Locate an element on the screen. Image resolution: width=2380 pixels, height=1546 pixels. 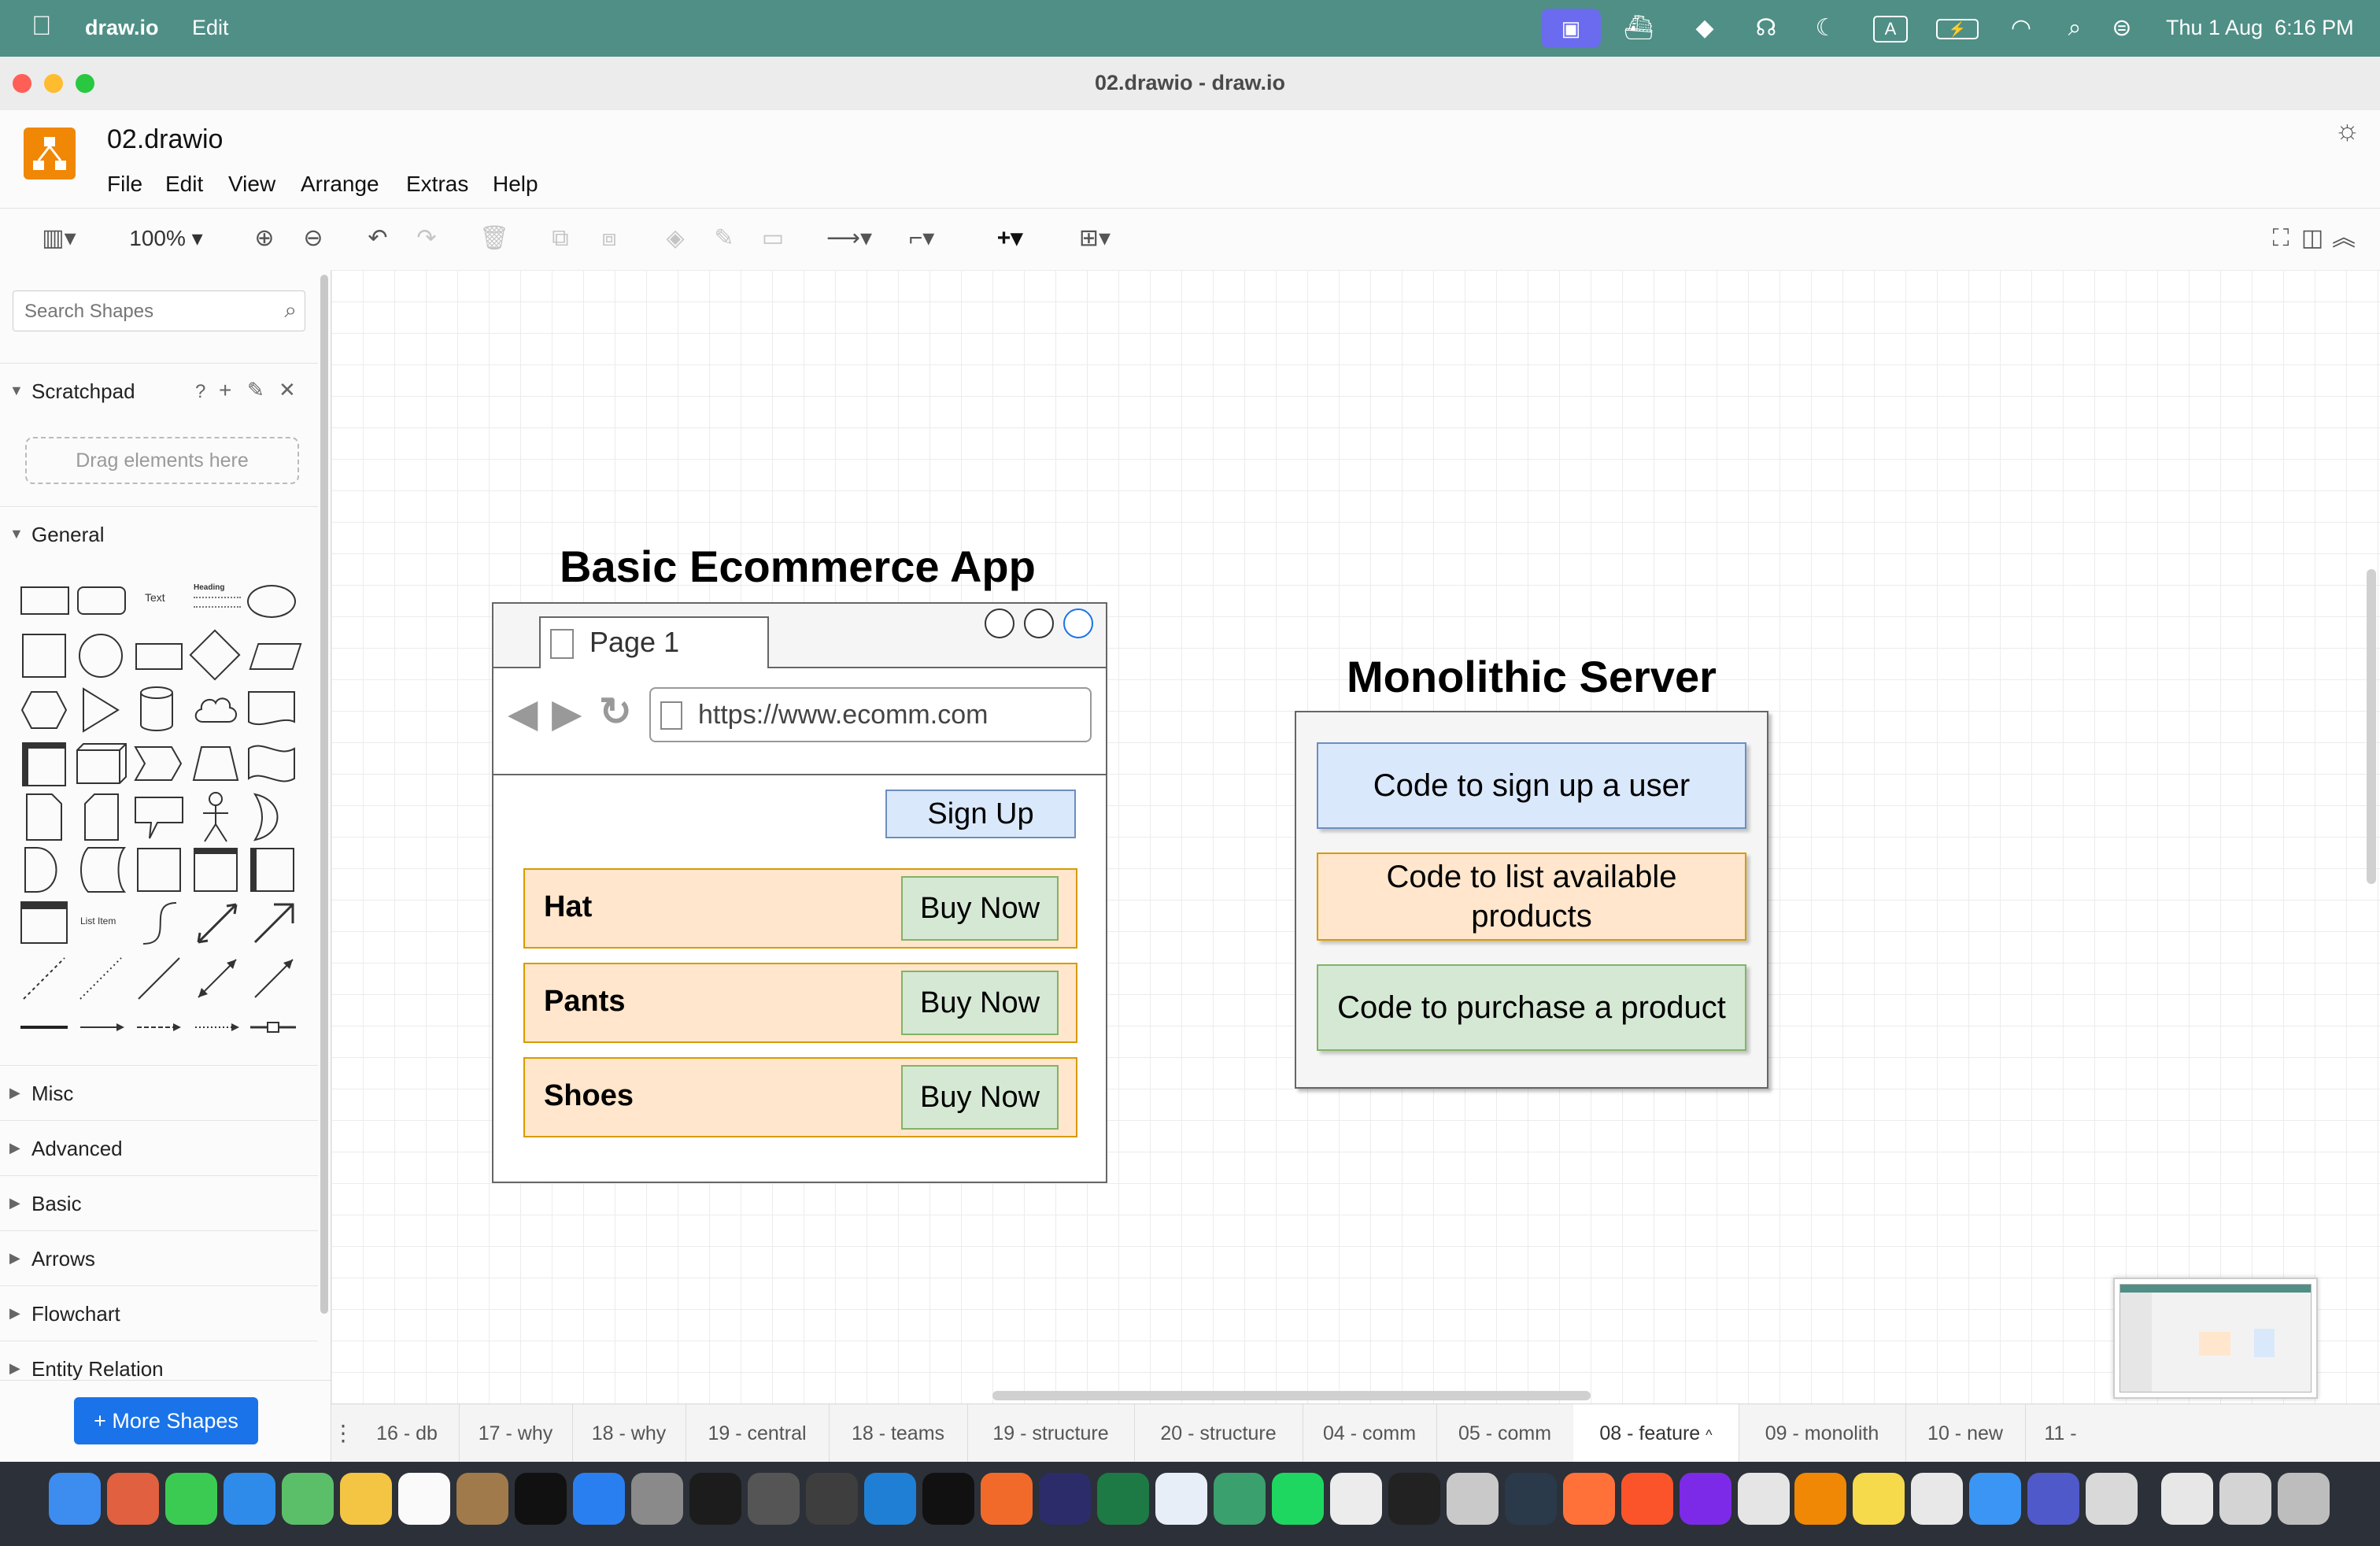
notes-icon is located at coordinates (1879, 1499).